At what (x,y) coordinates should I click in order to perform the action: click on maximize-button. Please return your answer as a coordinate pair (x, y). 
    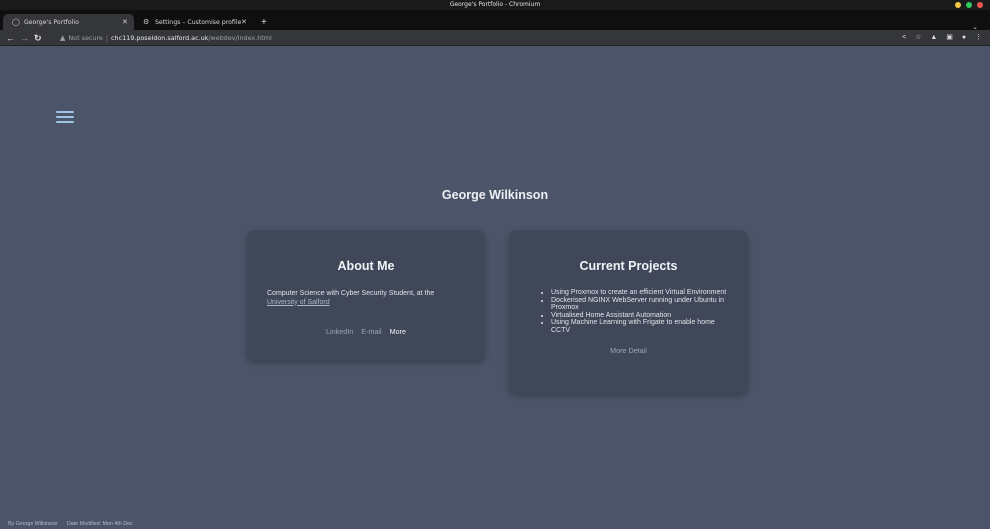
    Looking at the image, I should click on (969, 5).